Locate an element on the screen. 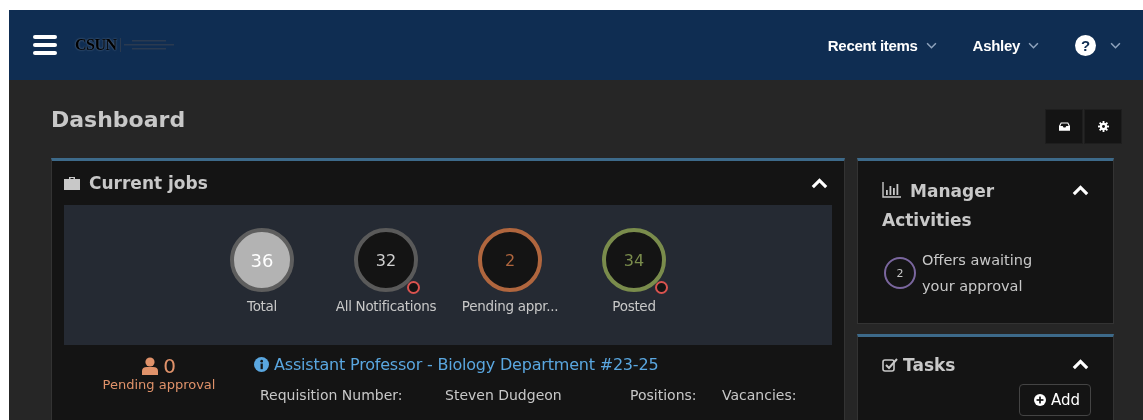  activity-link: Offers awaiting your approval is located at coordinates (987, 273).